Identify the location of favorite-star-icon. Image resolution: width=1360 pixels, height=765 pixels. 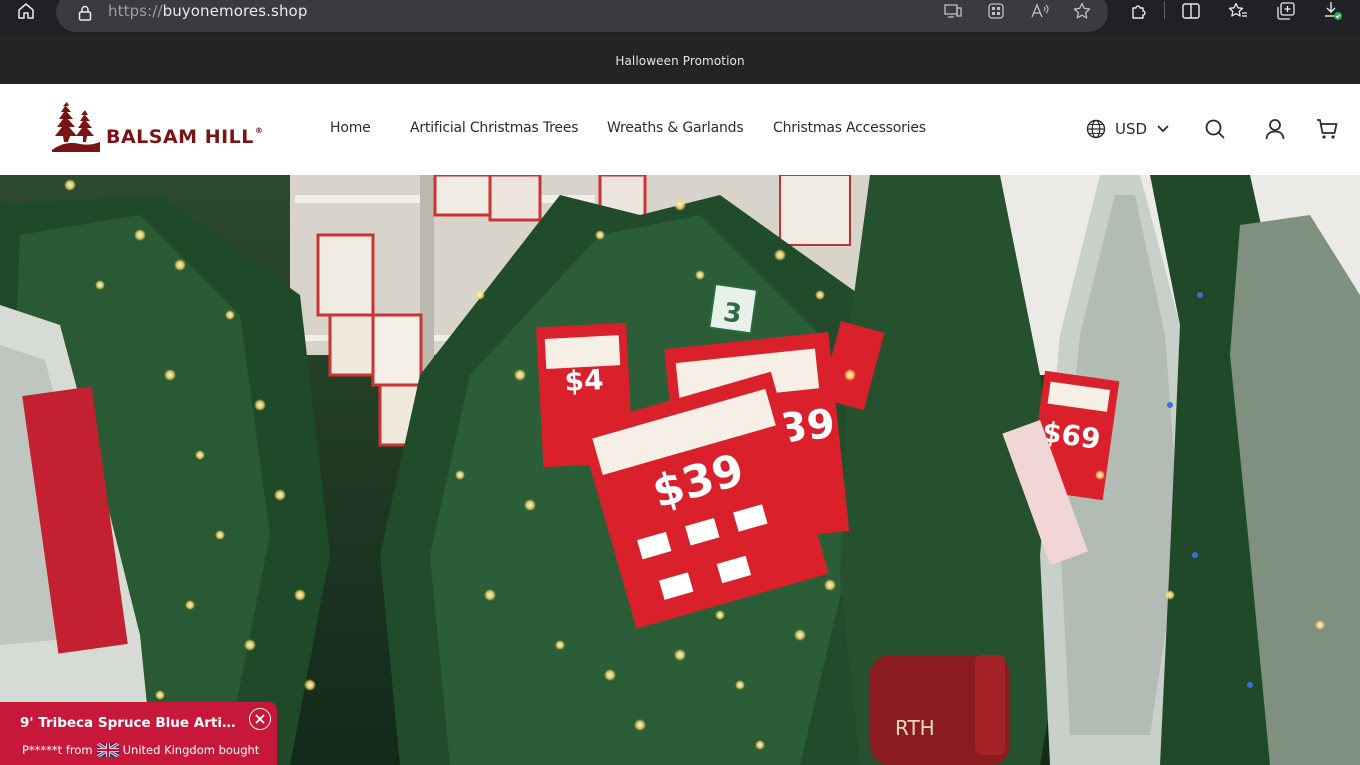
(1082, 11).